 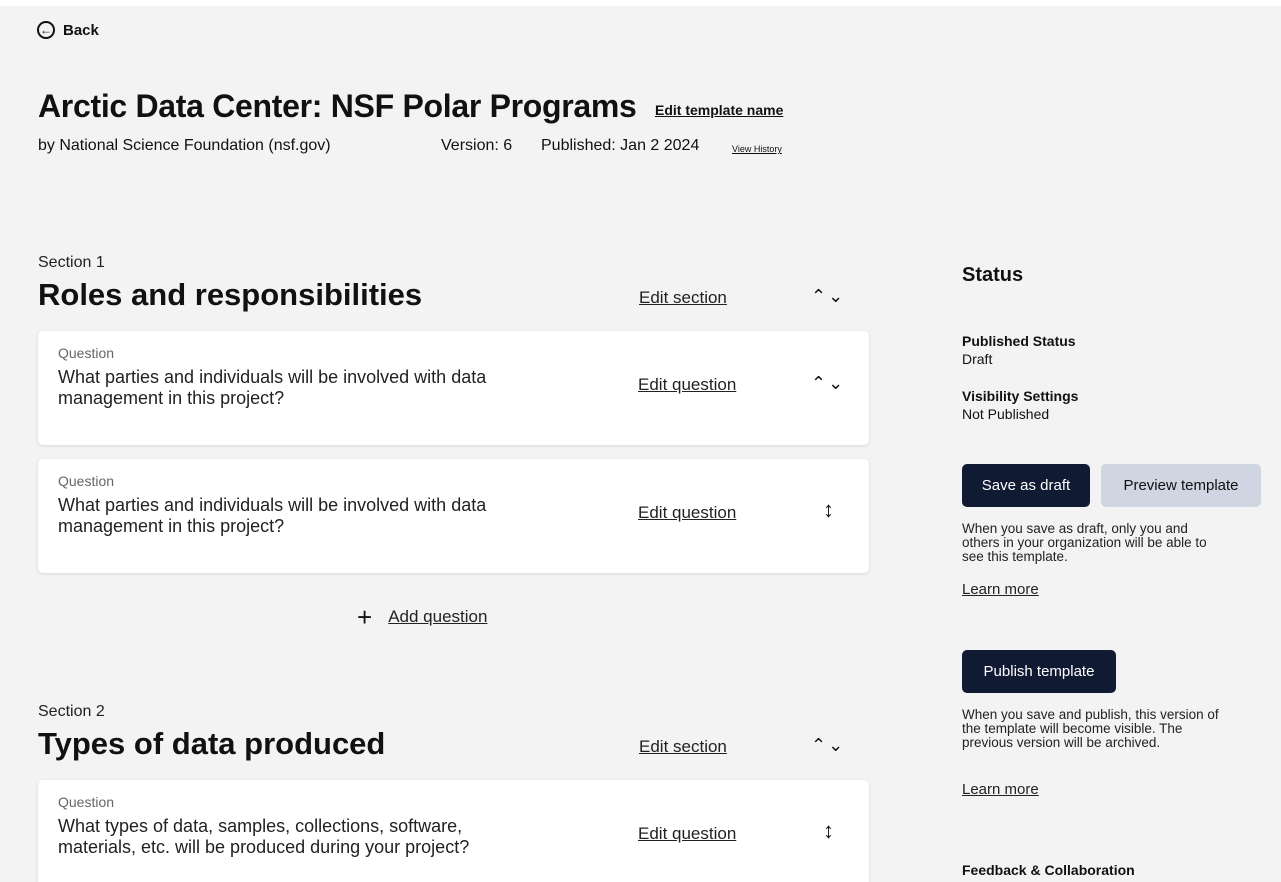 I want to click on section-label: Section 2, so click(x=71, y=711).